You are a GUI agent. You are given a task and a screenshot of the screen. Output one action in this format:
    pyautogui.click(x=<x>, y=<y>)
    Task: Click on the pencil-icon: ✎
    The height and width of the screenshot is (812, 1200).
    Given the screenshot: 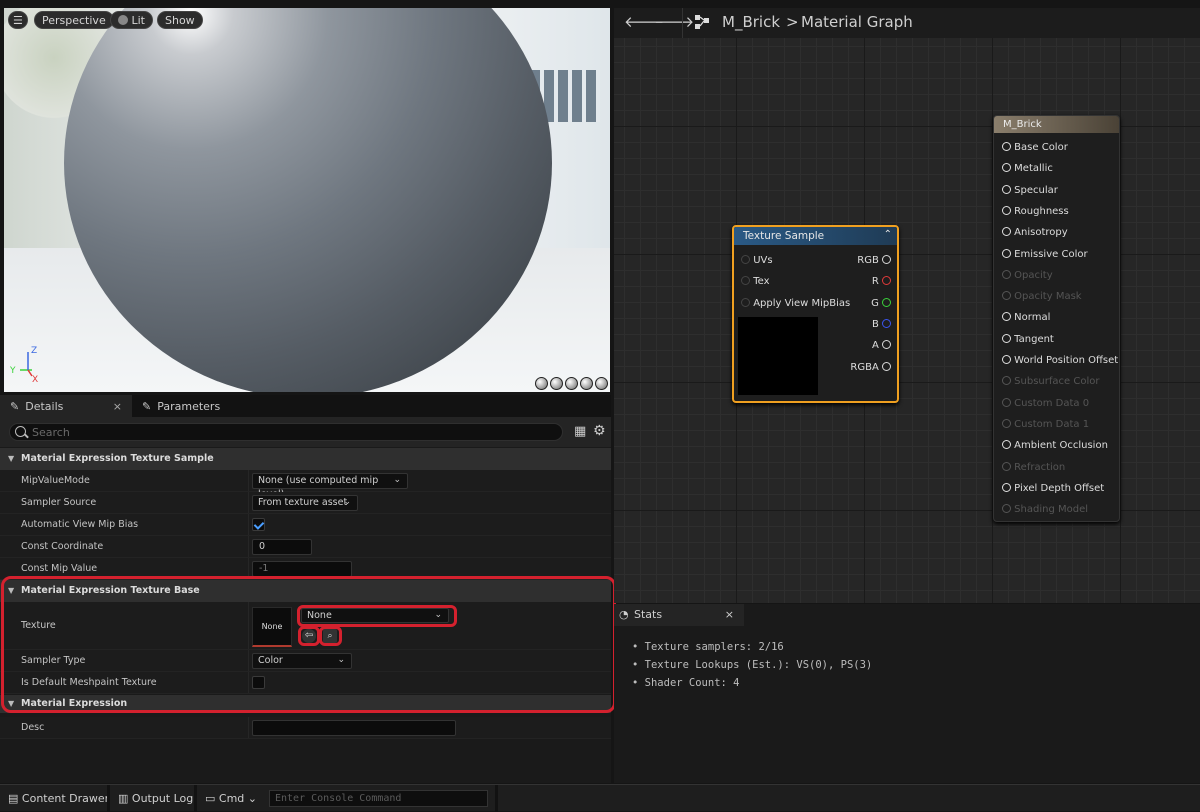 What is the action you would take?
    pyautogui.click(x=147, y=406)
    